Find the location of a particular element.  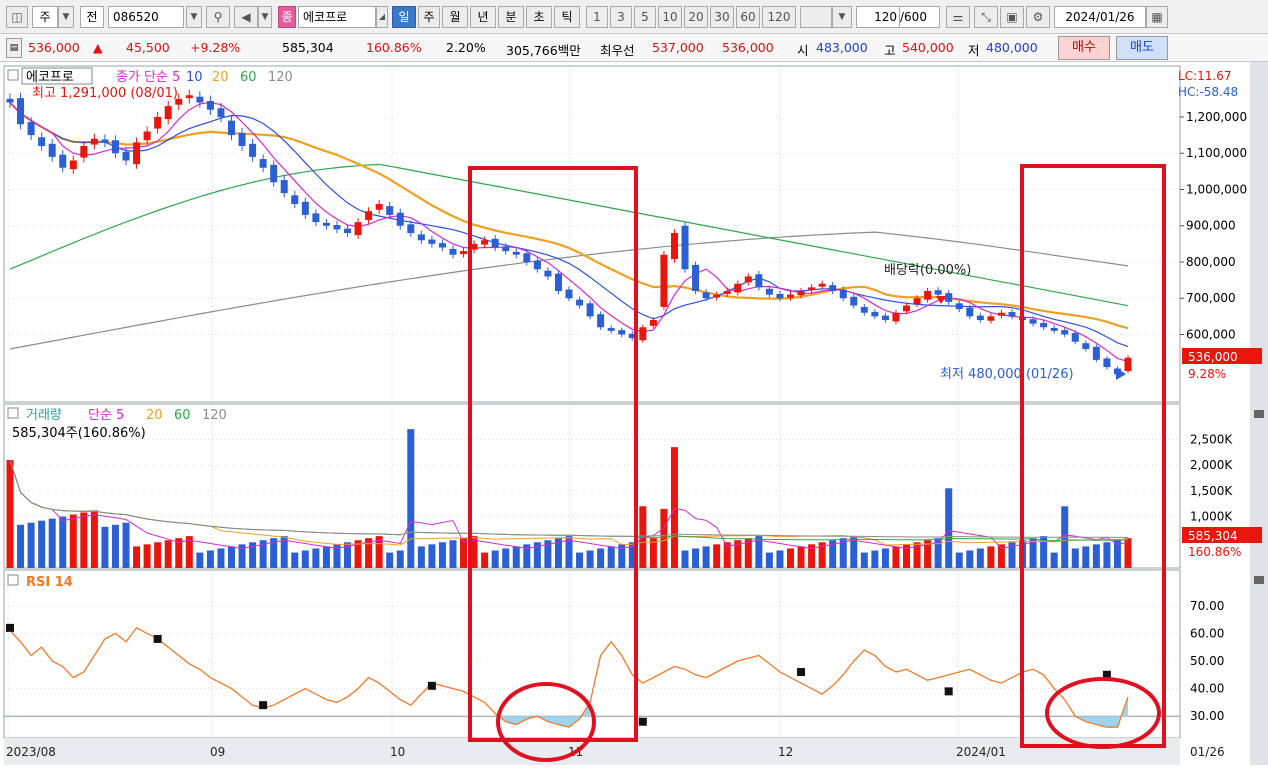

period-day: 일 is located at coordinates (404, 17).